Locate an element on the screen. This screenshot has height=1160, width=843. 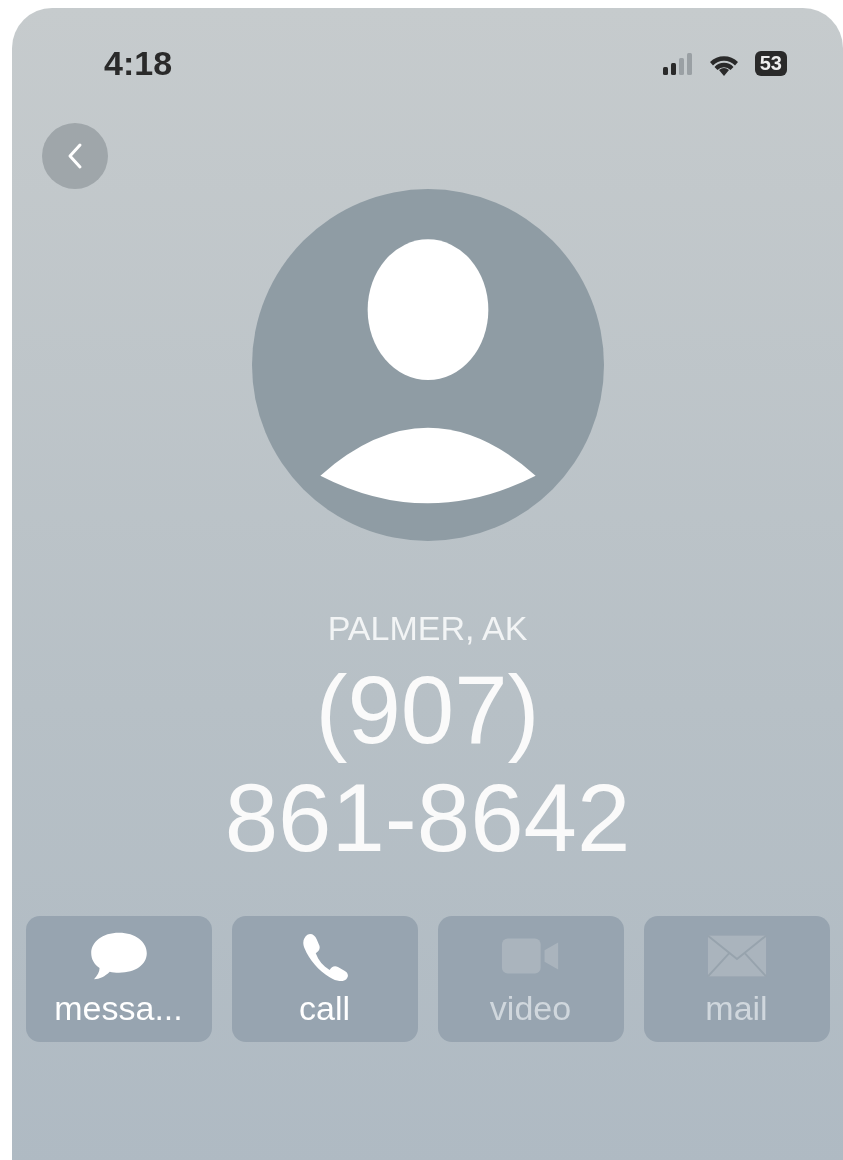
chevron-left-icon is located at coordinates (75, 156).